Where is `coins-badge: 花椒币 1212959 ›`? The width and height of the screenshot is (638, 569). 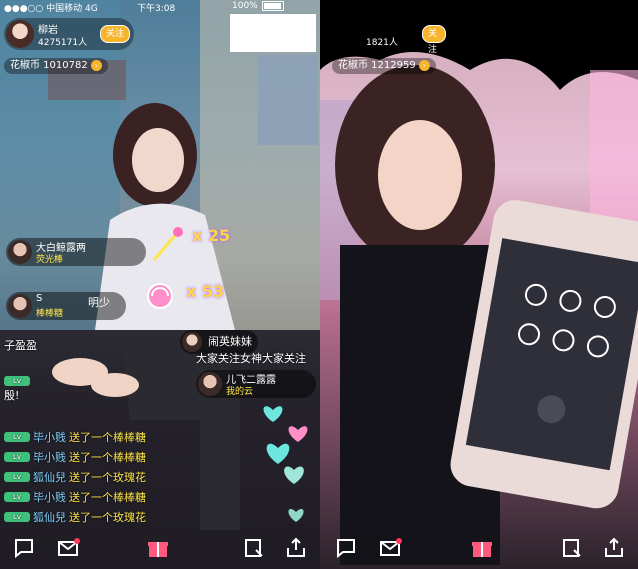 coins-badge: 花椒币 1212959 › is located at coordinates (384, 66).